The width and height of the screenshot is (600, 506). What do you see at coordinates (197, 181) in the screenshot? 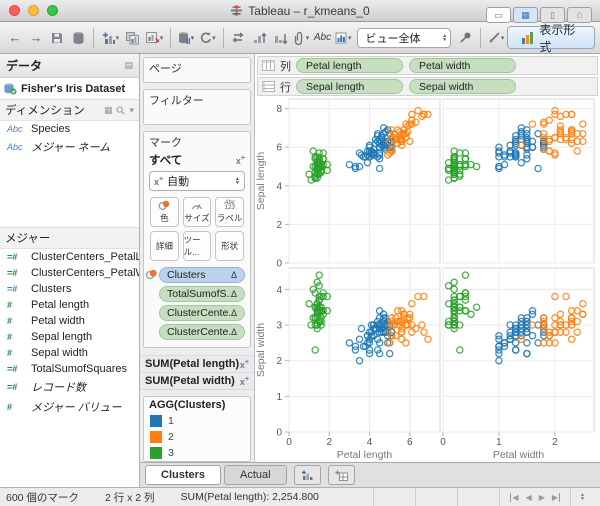
I see `mark-type-dropdown: x+ 自動 ▲ ▼` at bounding box center [197, 181].